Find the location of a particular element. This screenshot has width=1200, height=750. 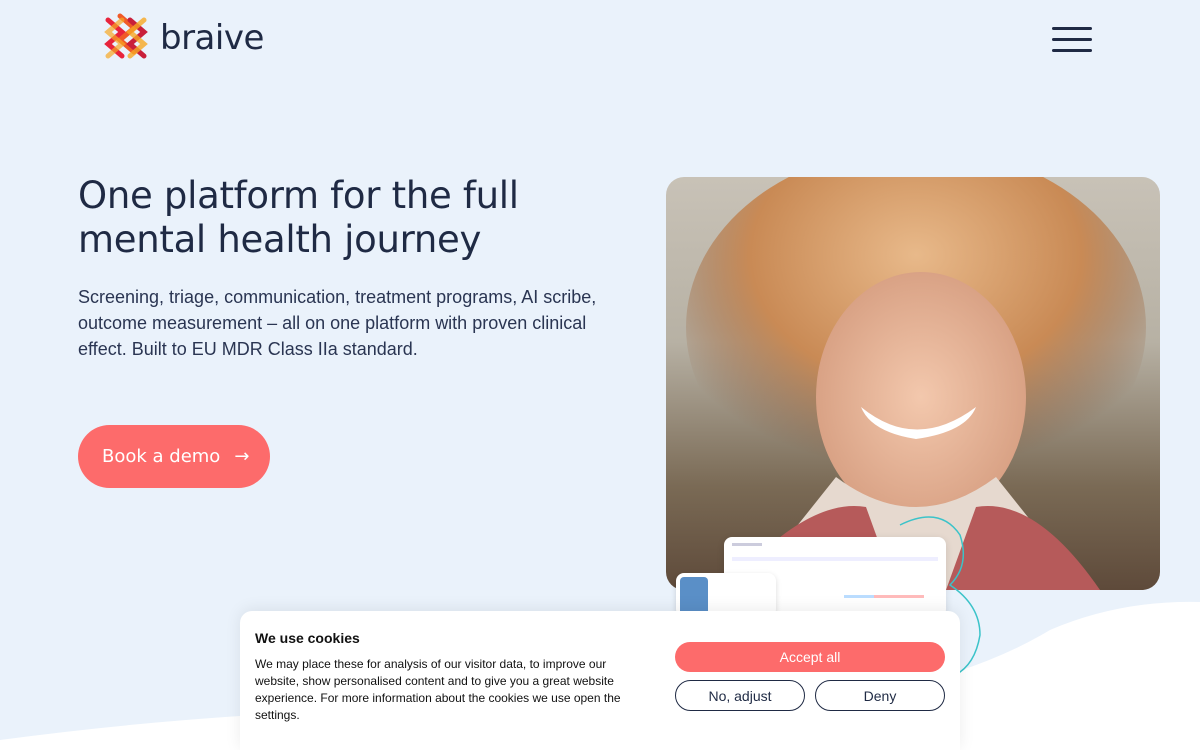

site-header: braive is located at coordinates (600, 40).